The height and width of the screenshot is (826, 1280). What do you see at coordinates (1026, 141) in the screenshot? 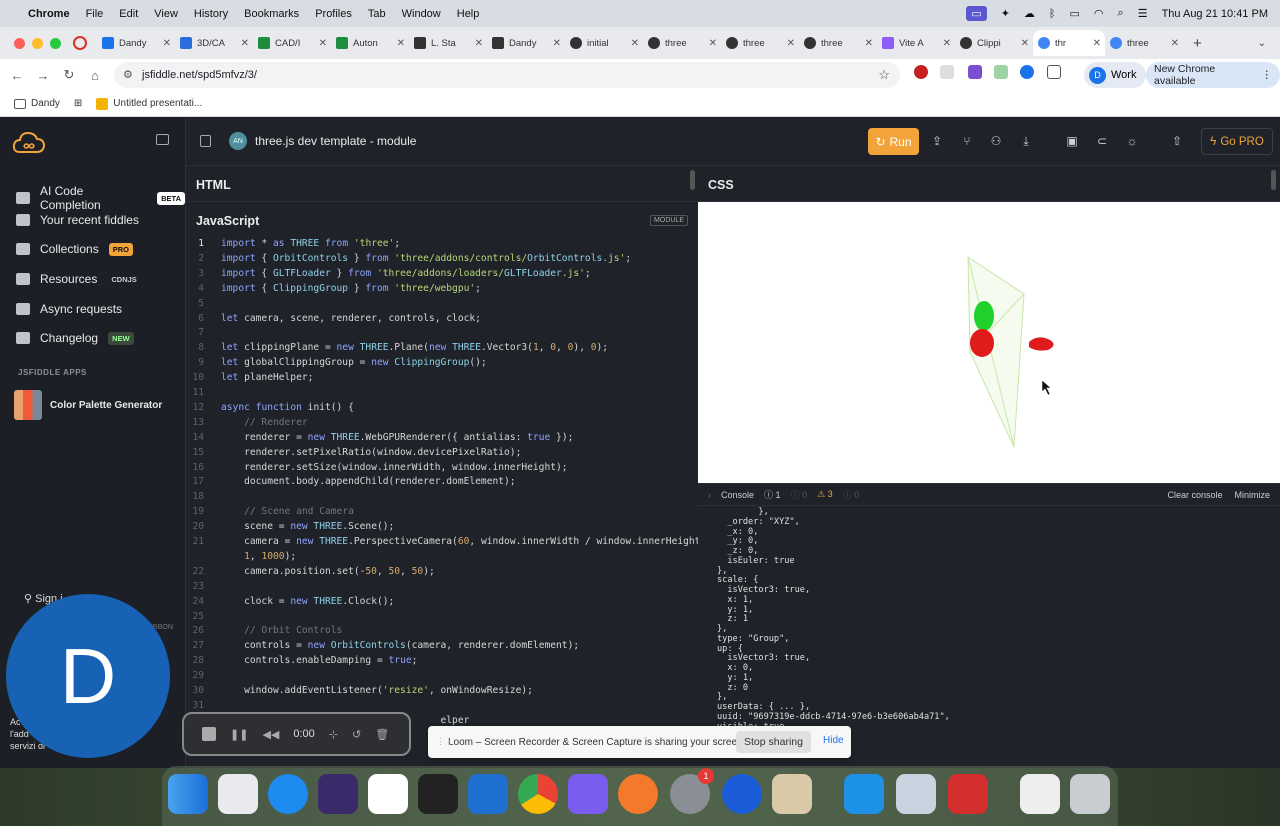
I see `download-icon: ⤓` at bounding box center [1026, 141].